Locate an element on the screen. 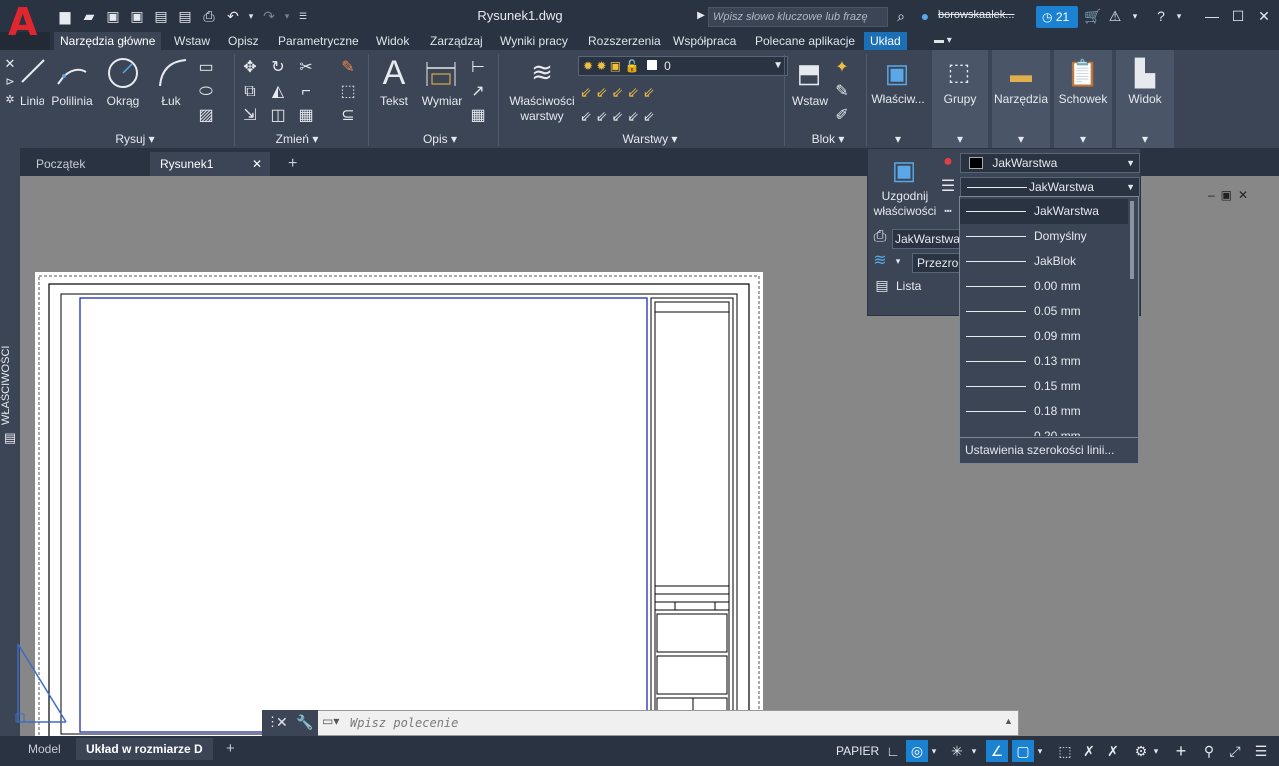  grid-icon: ∟ is located at coordinates (893, 751).